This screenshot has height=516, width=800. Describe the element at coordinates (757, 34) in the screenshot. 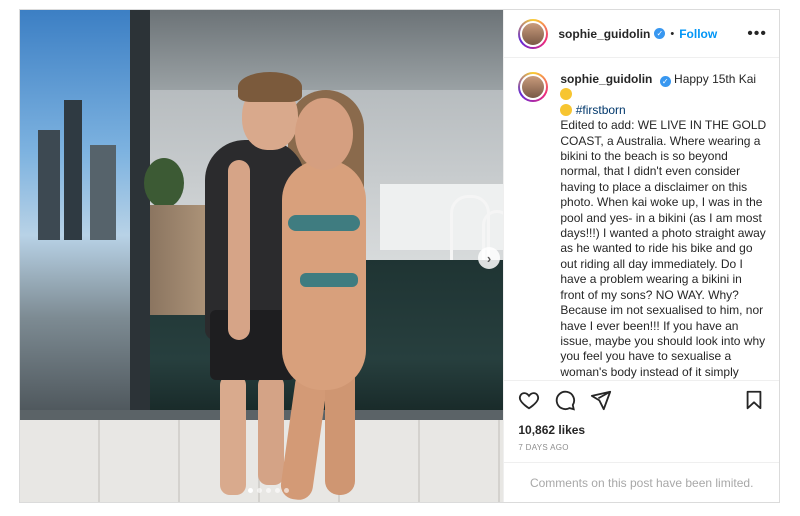

I see `more-options-icon: •••` at that location.